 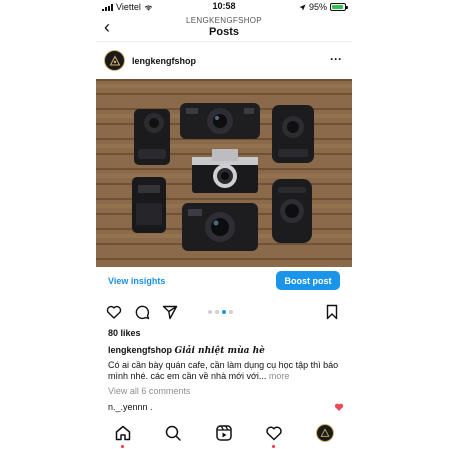 I want to click on activity-icon, so click(x=274, y=436).